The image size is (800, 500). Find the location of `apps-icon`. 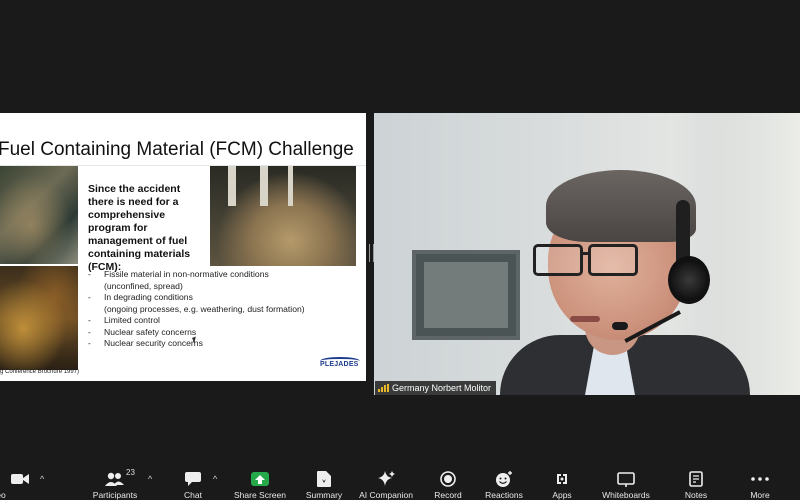

apps-icon is located at coordinates (562, 479).